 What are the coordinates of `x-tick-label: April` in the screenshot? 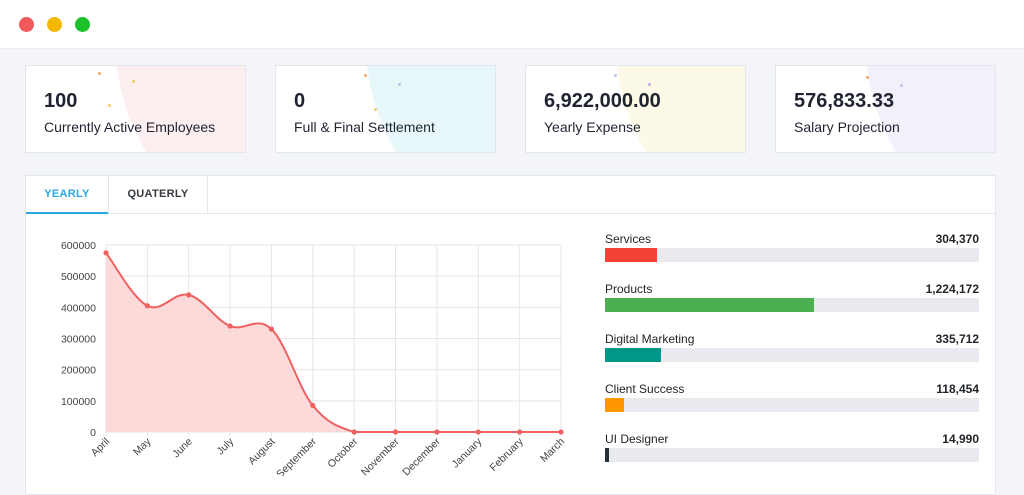 It's located at (100, 447).